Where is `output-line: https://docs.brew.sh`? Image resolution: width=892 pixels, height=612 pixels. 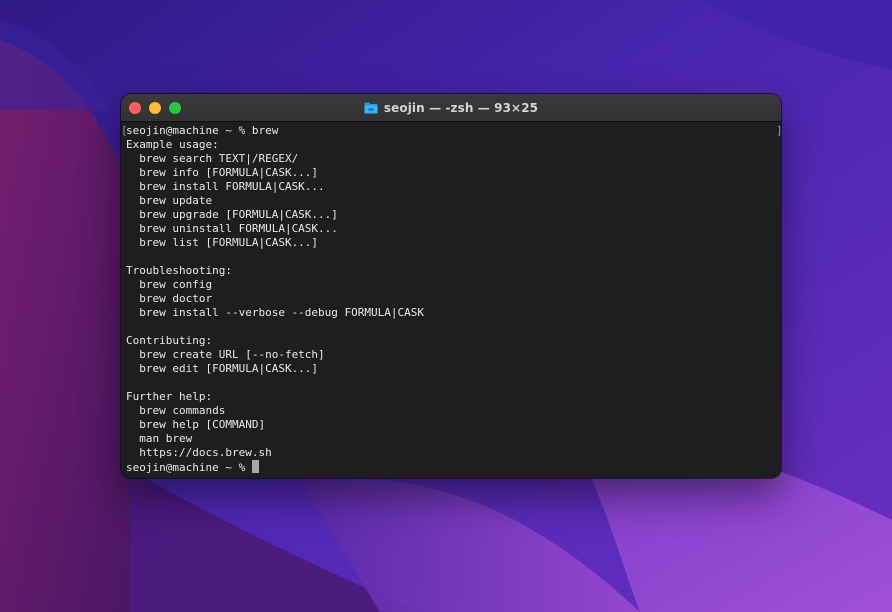 output-line: https://docs.brew.sh is located at coordinates (199, 452).